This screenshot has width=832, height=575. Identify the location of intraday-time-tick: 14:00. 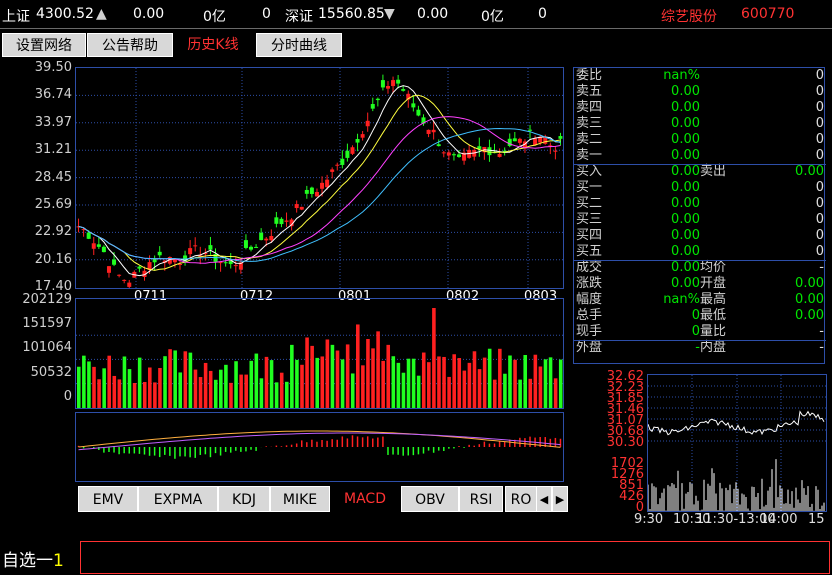
(779, 519).